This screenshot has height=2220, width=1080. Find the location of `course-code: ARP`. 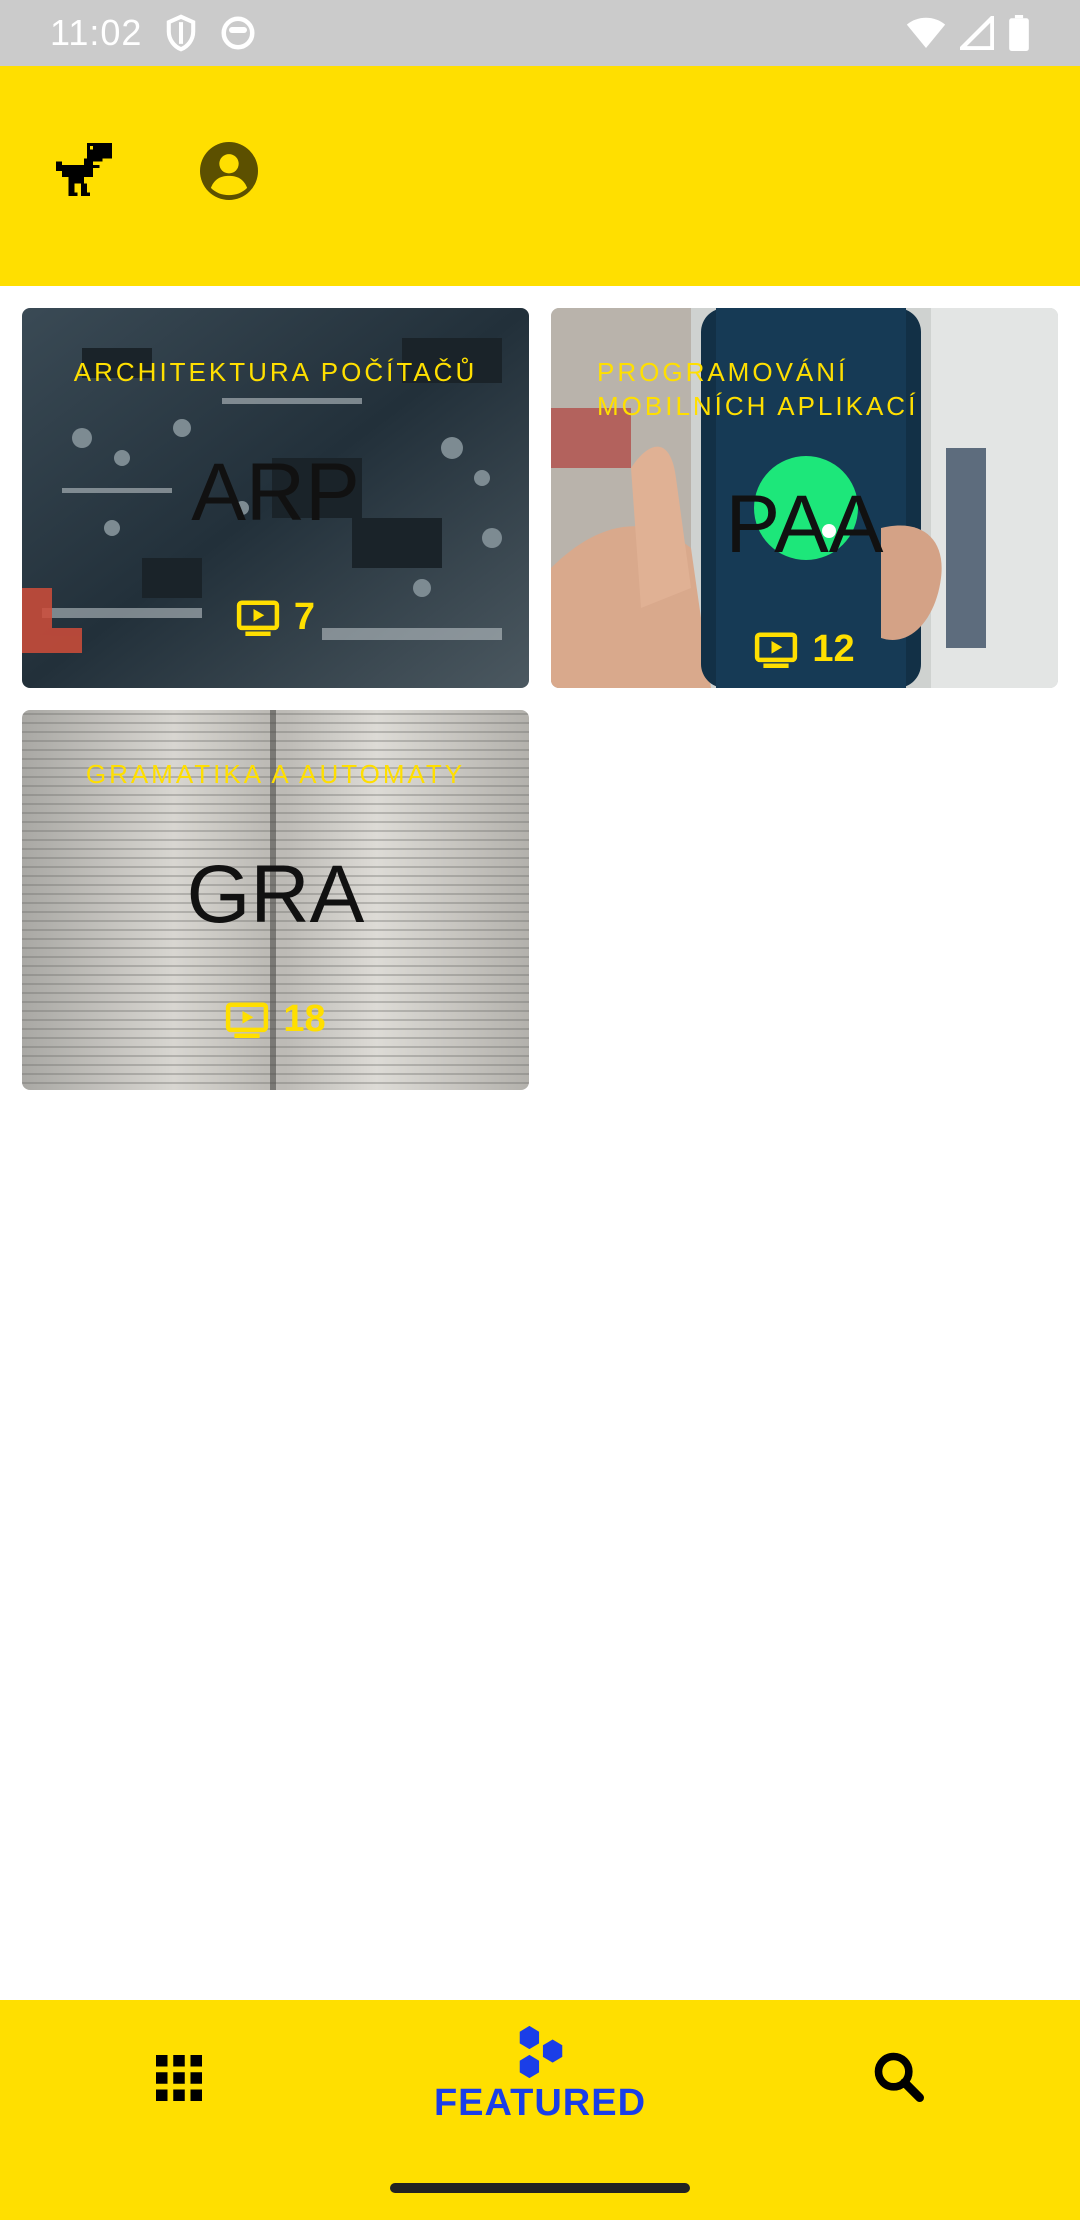

course-code: ARP is located at coordinates (275, 492).